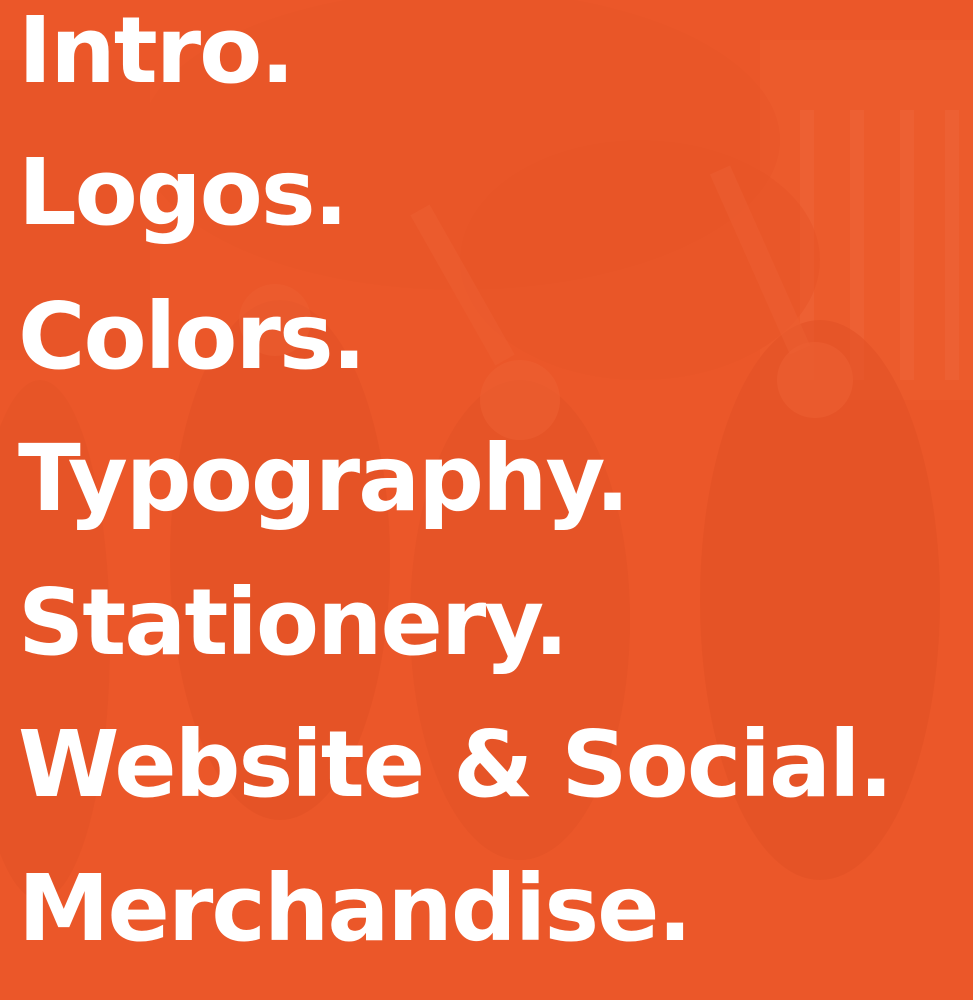 The image size is (973, 1000). What do you see at coordinates (183, 193) in the screenshot?
I see `menu-item-logos: Logos.` at bounding box center [183, 193].